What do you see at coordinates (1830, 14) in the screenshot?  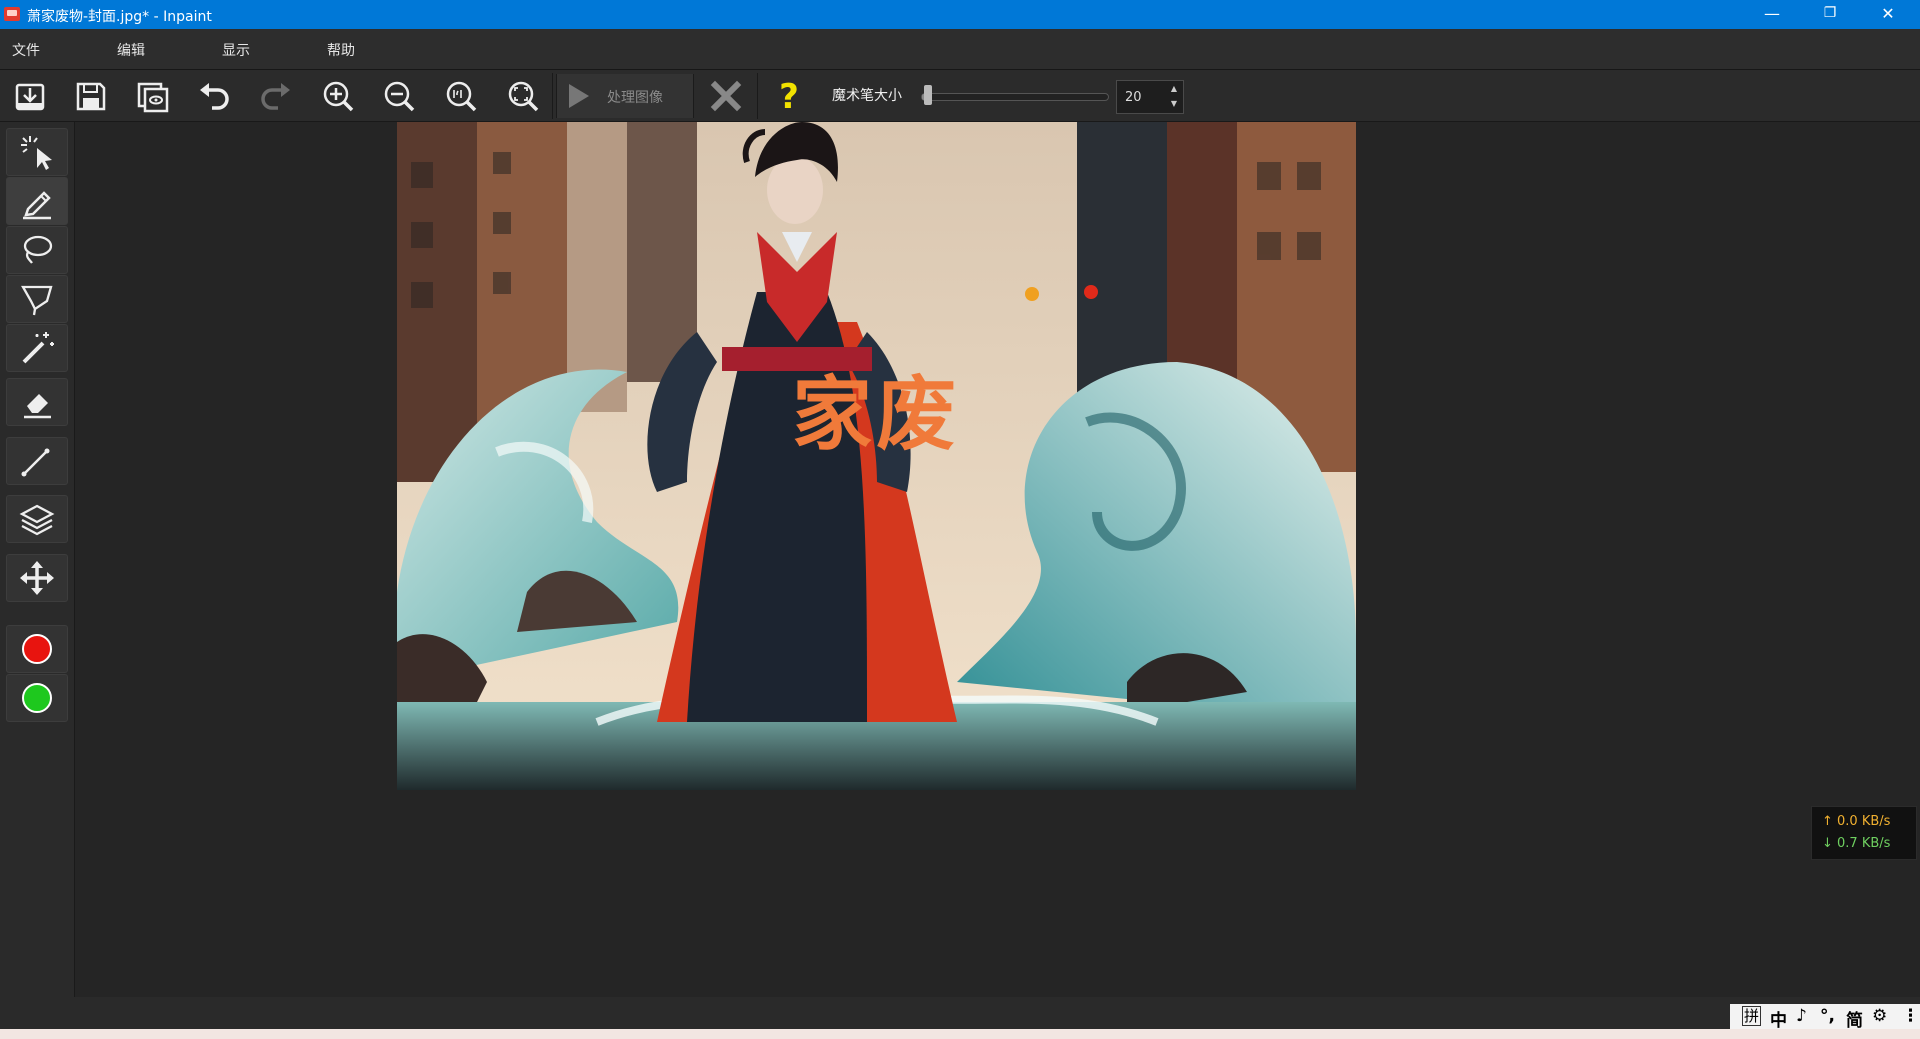 I see `maximize-button: ❐` at bounding box center [1830, 14].